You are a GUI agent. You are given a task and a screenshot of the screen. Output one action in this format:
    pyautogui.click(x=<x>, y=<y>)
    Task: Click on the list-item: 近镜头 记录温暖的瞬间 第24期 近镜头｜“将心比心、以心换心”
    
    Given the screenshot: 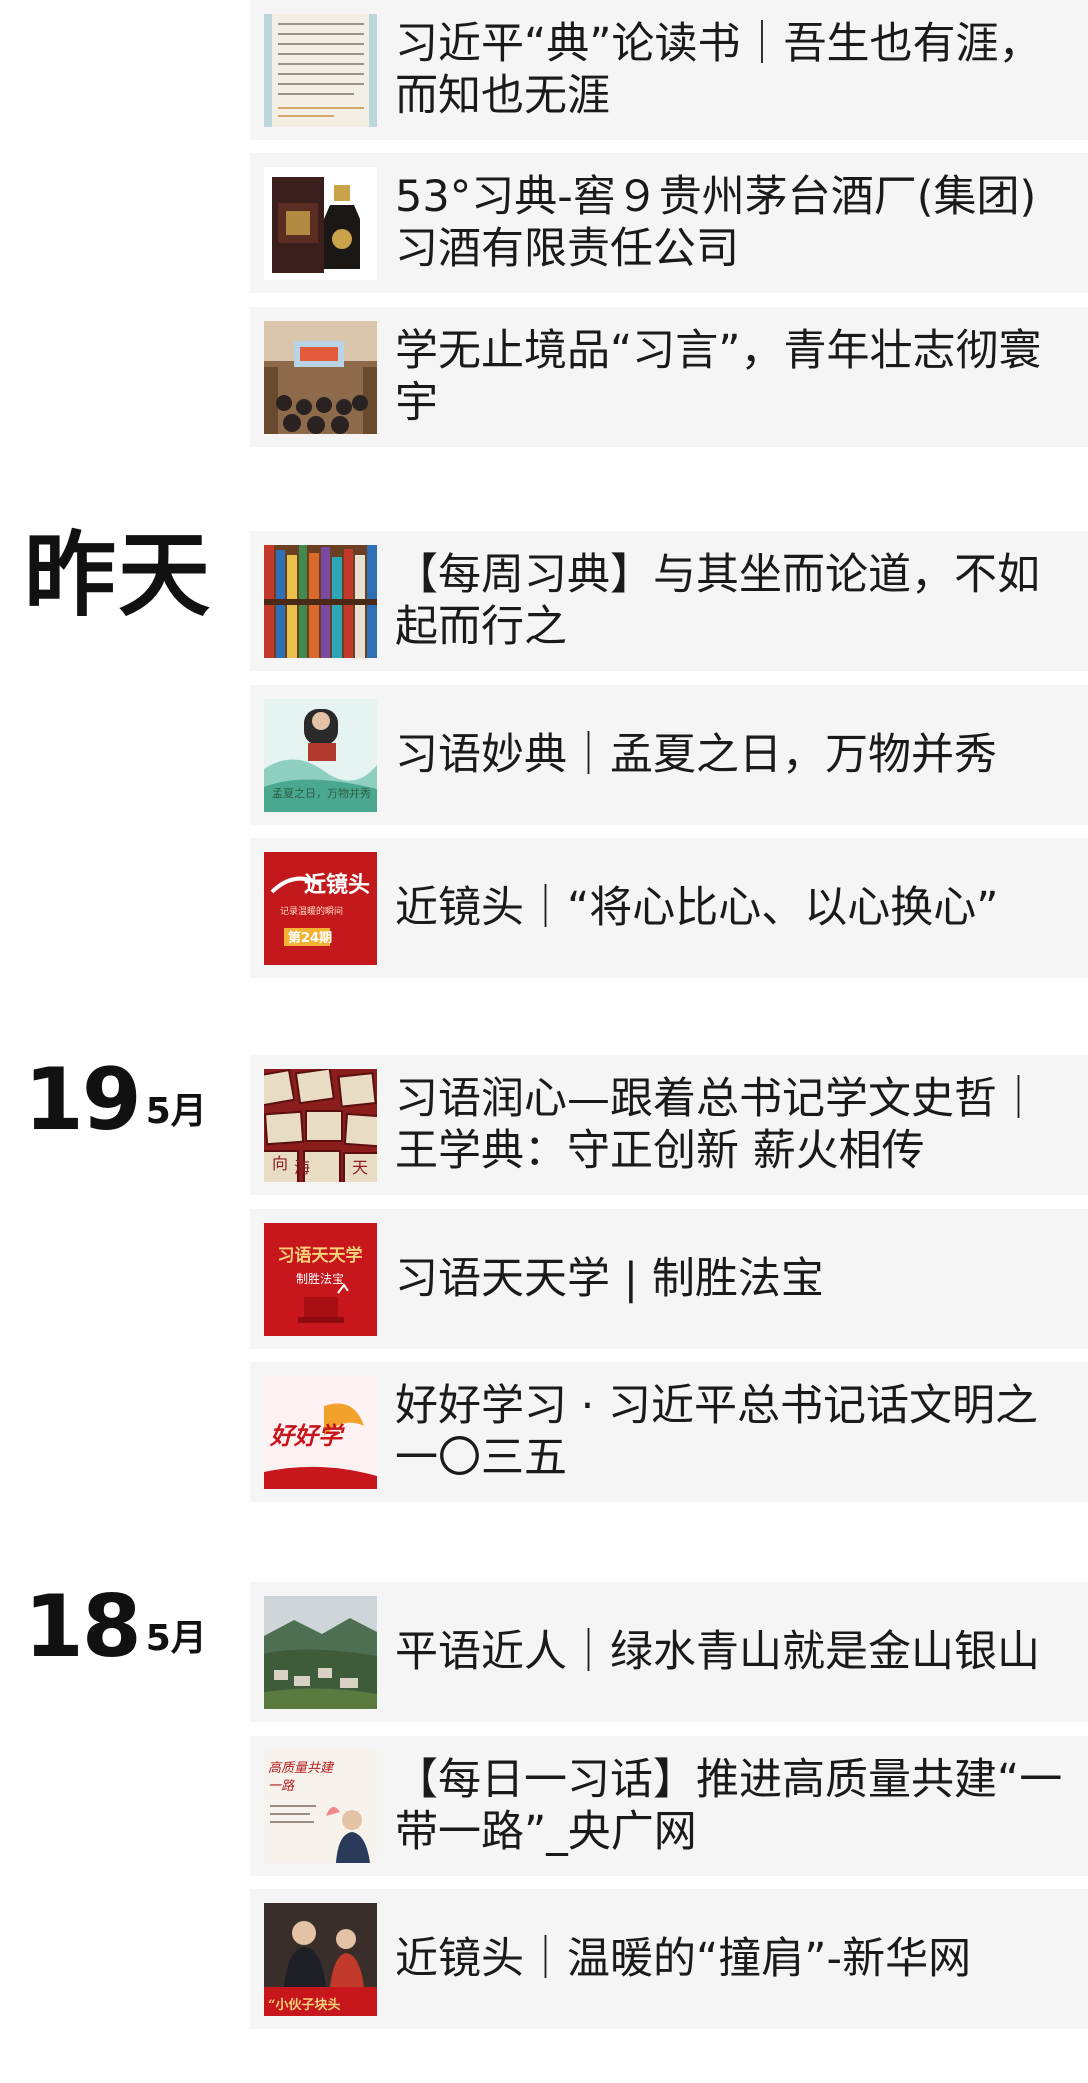 What is the action you would take?
    pyautogui.click(x=669, y=908)
    